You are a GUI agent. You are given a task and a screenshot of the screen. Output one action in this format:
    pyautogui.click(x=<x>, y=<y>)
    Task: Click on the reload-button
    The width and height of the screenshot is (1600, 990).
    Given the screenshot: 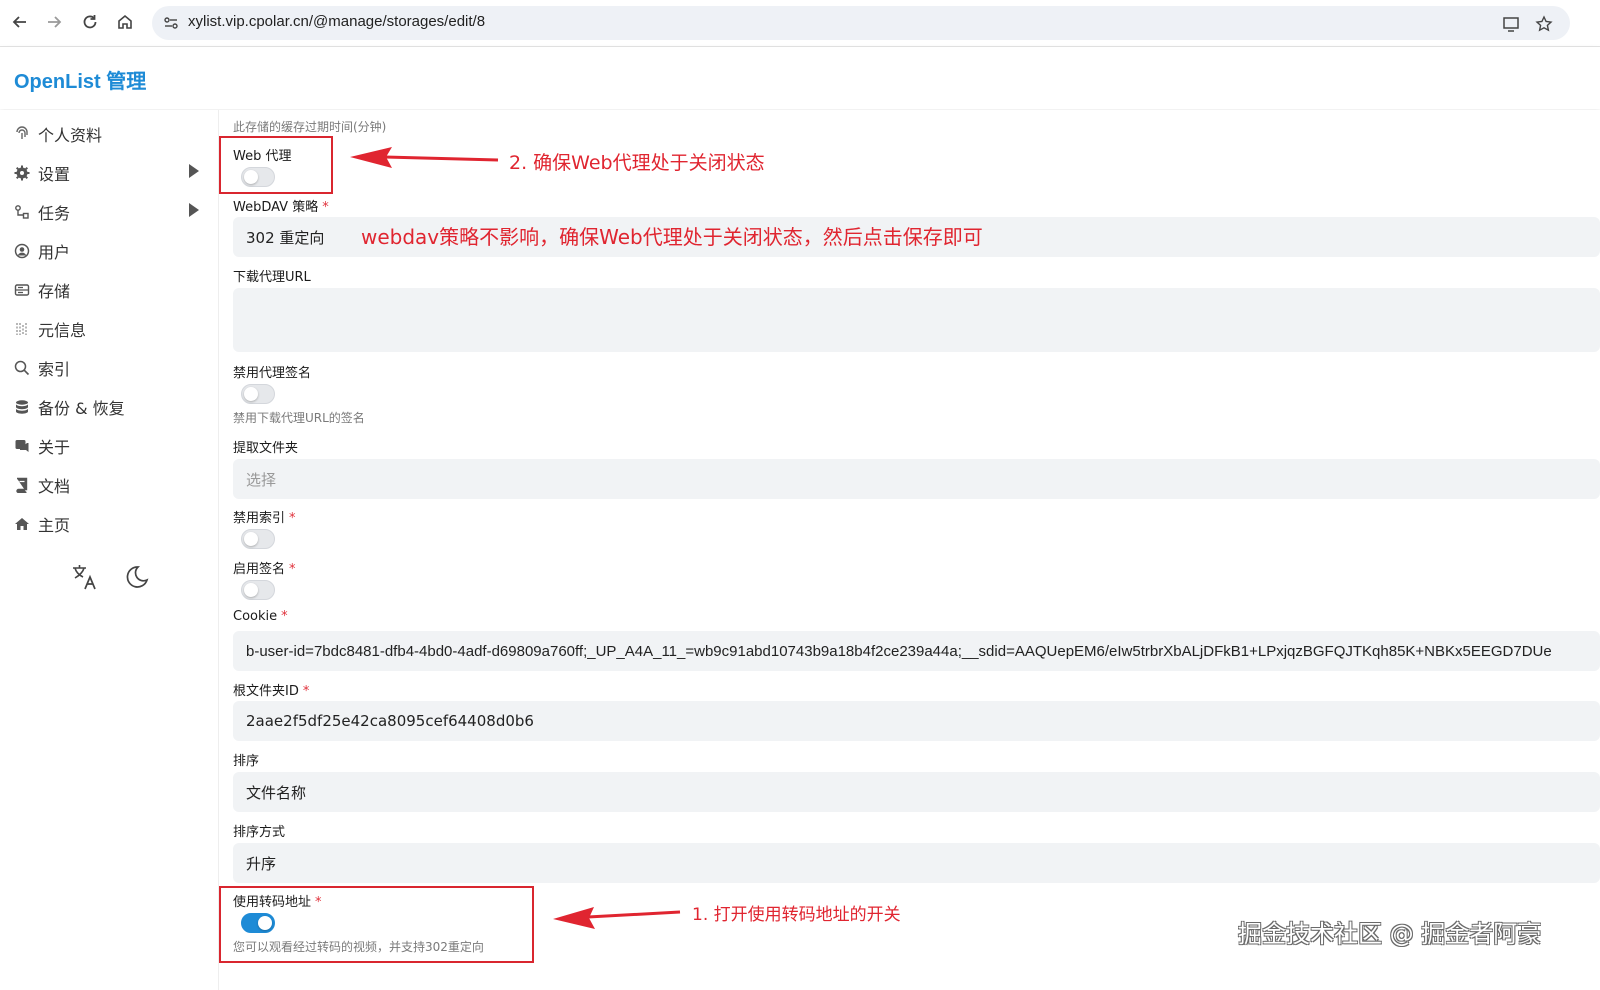 What is the action you would take?
    pyautogui.click(x=90, y=22)
    